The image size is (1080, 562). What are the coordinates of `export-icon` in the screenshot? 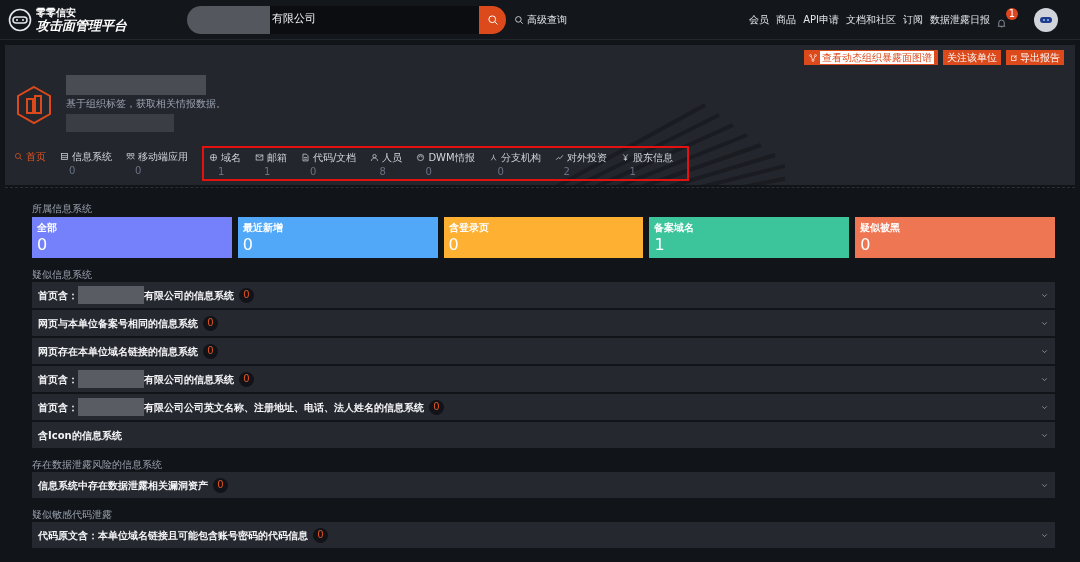 It's located at (1014, 57).